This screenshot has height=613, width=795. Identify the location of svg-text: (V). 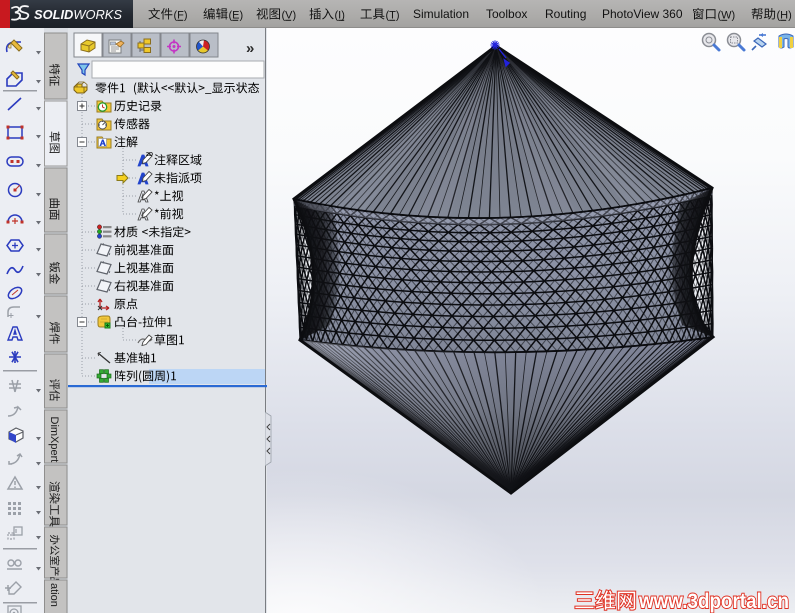
(289, 16).